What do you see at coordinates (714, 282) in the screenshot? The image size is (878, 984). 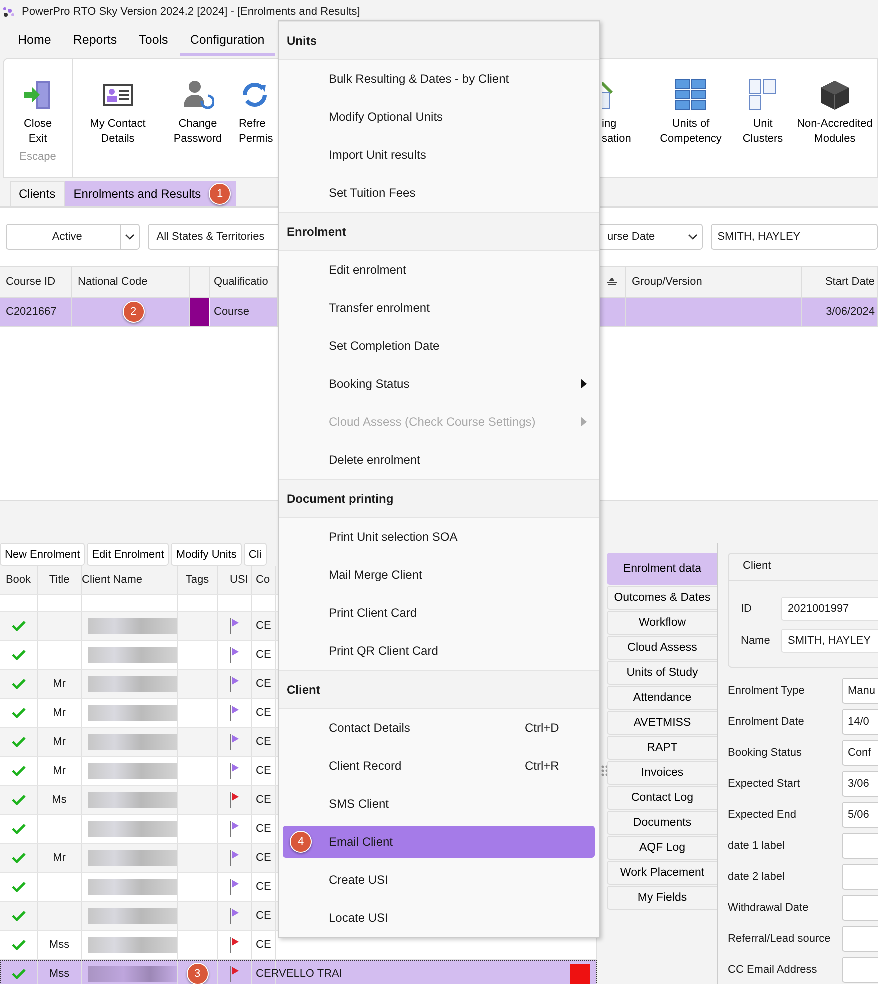 I see `column-header: Group/Version` at bounding box center [714, 282].